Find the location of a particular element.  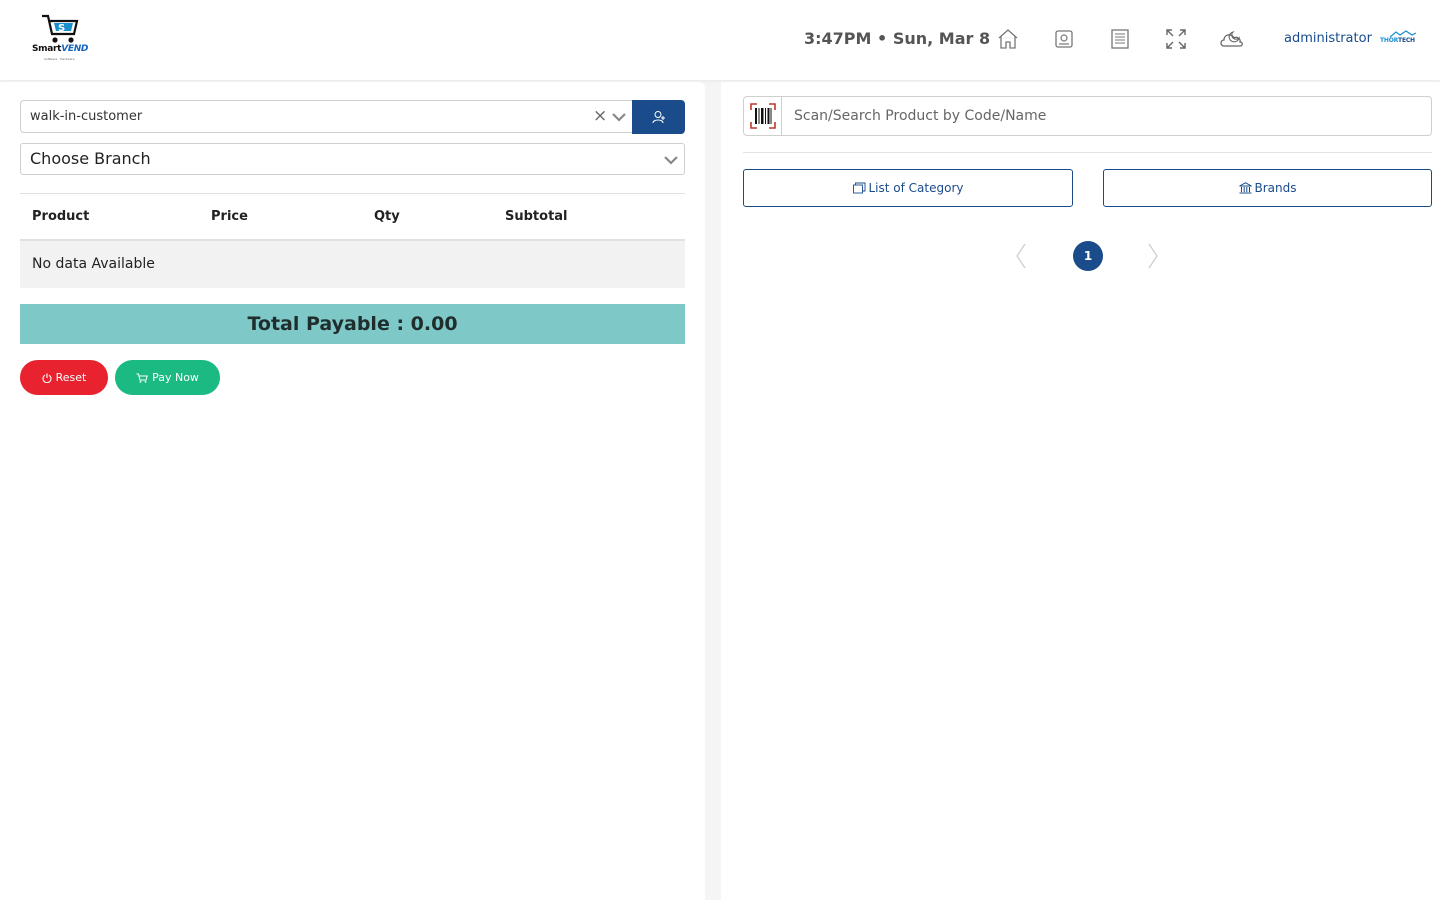

company-logo-text: THORTECH is located at coordinates (1397, 40).